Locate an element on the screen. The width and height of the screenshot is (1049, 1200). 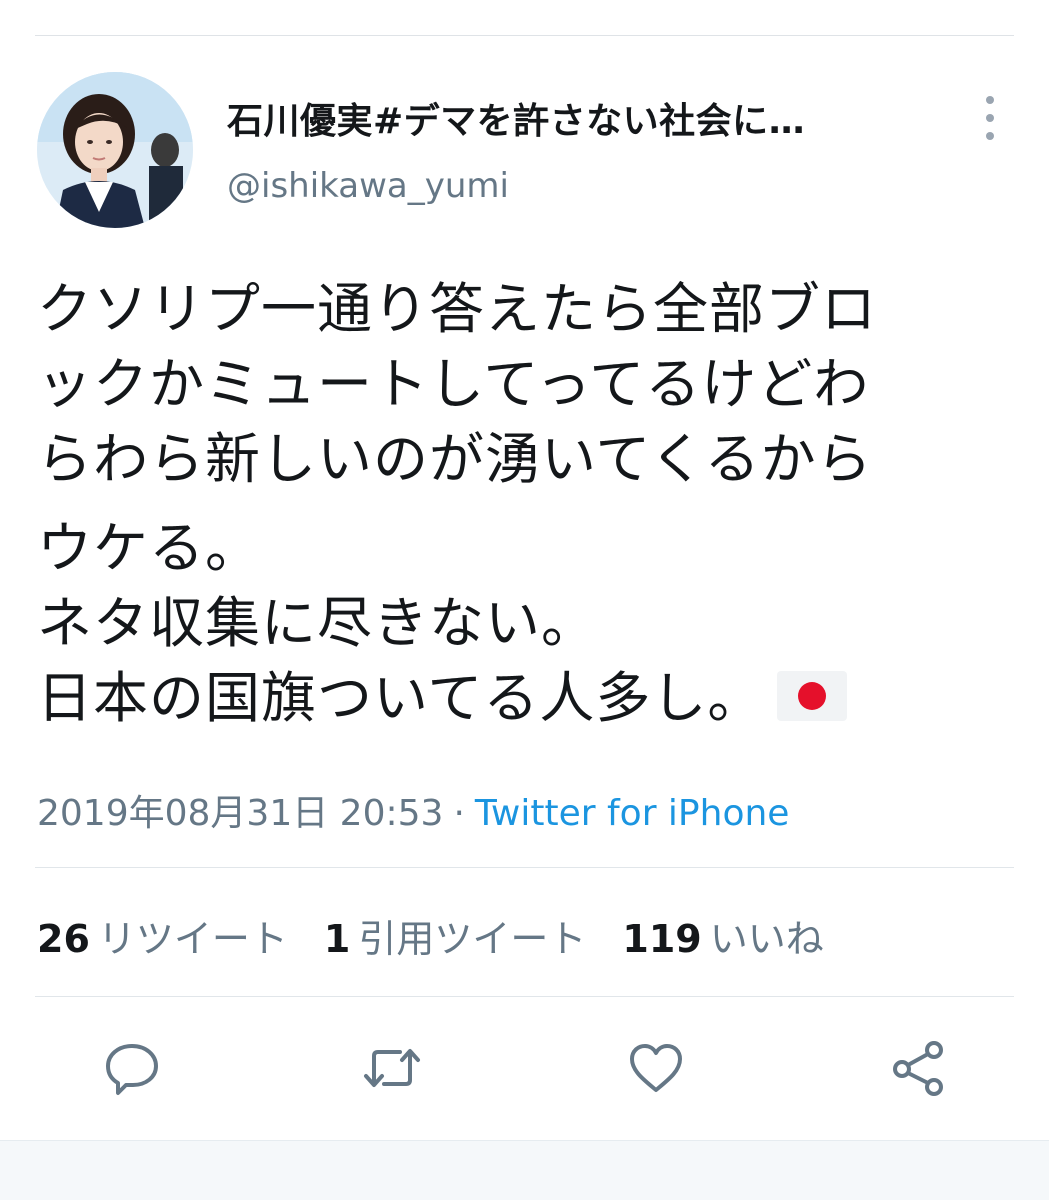
reply-icon is located at coordinates (132, 1069).